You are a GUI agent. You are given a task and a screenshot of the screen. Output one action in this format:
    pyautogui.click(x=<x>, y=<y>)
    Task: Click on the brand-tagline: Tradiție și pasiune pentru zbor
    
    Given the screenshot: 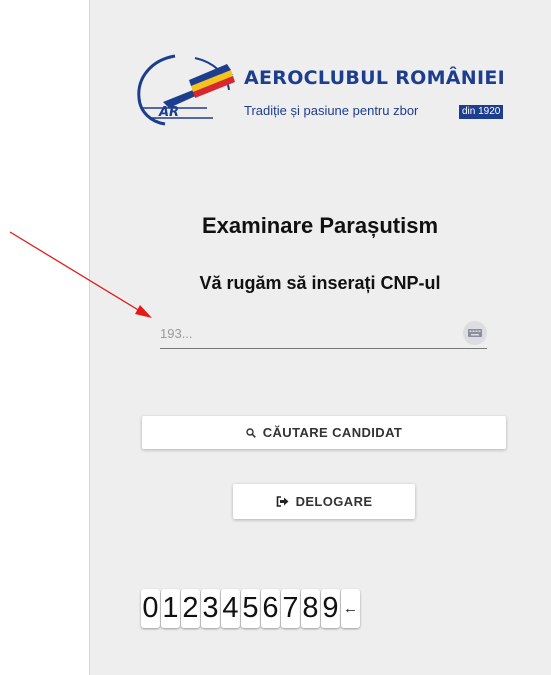 What is the action you would take?
    pyautogui.click(x=331, y=110)
    